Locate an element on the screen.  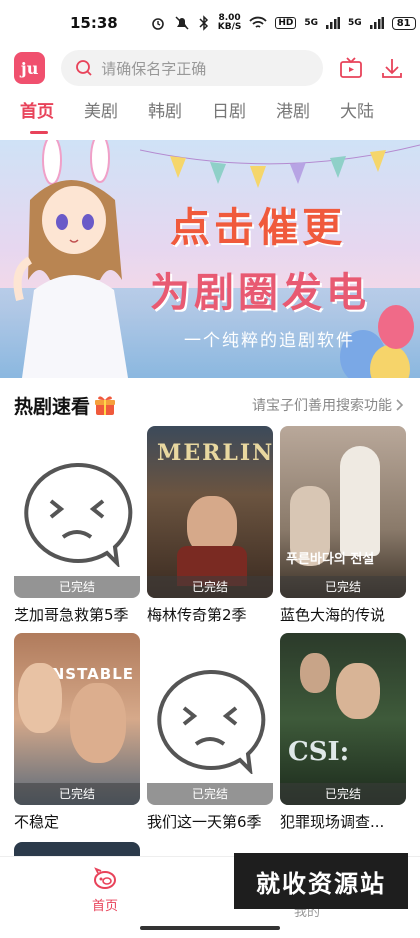
banner-tagline: 一个纯粹的追剧软件 is located at coordinates (269, 341).